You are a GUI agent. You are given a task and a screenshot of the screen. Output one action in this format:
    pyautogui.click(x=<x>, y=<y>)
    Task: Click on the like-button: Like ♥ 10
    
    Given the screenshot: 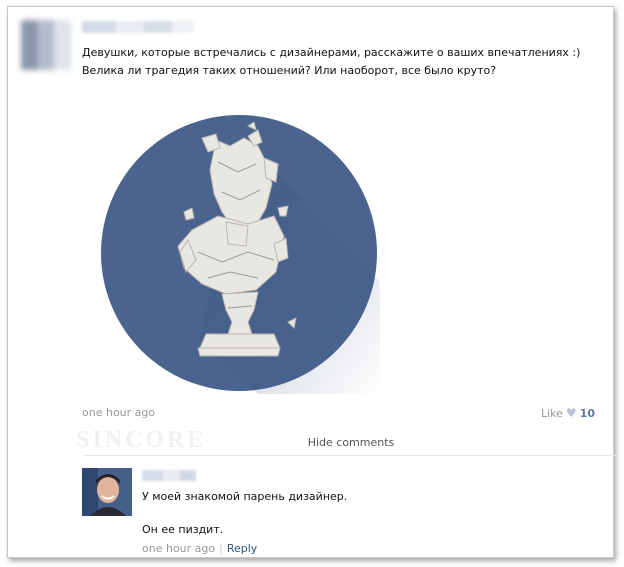 What is the action you would take?
    pyautogui.click(x=568, y=413)
    